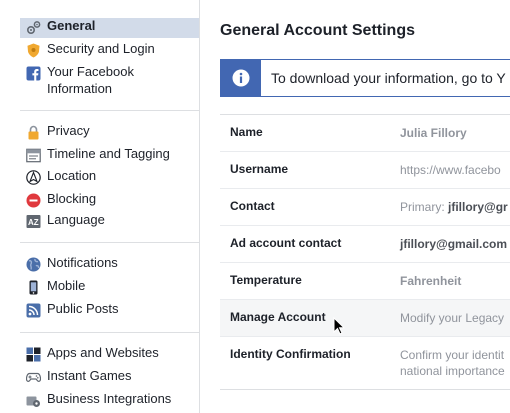 This screenshot has height=413, width=510. I want to click on location-icon, so click(33, 177).